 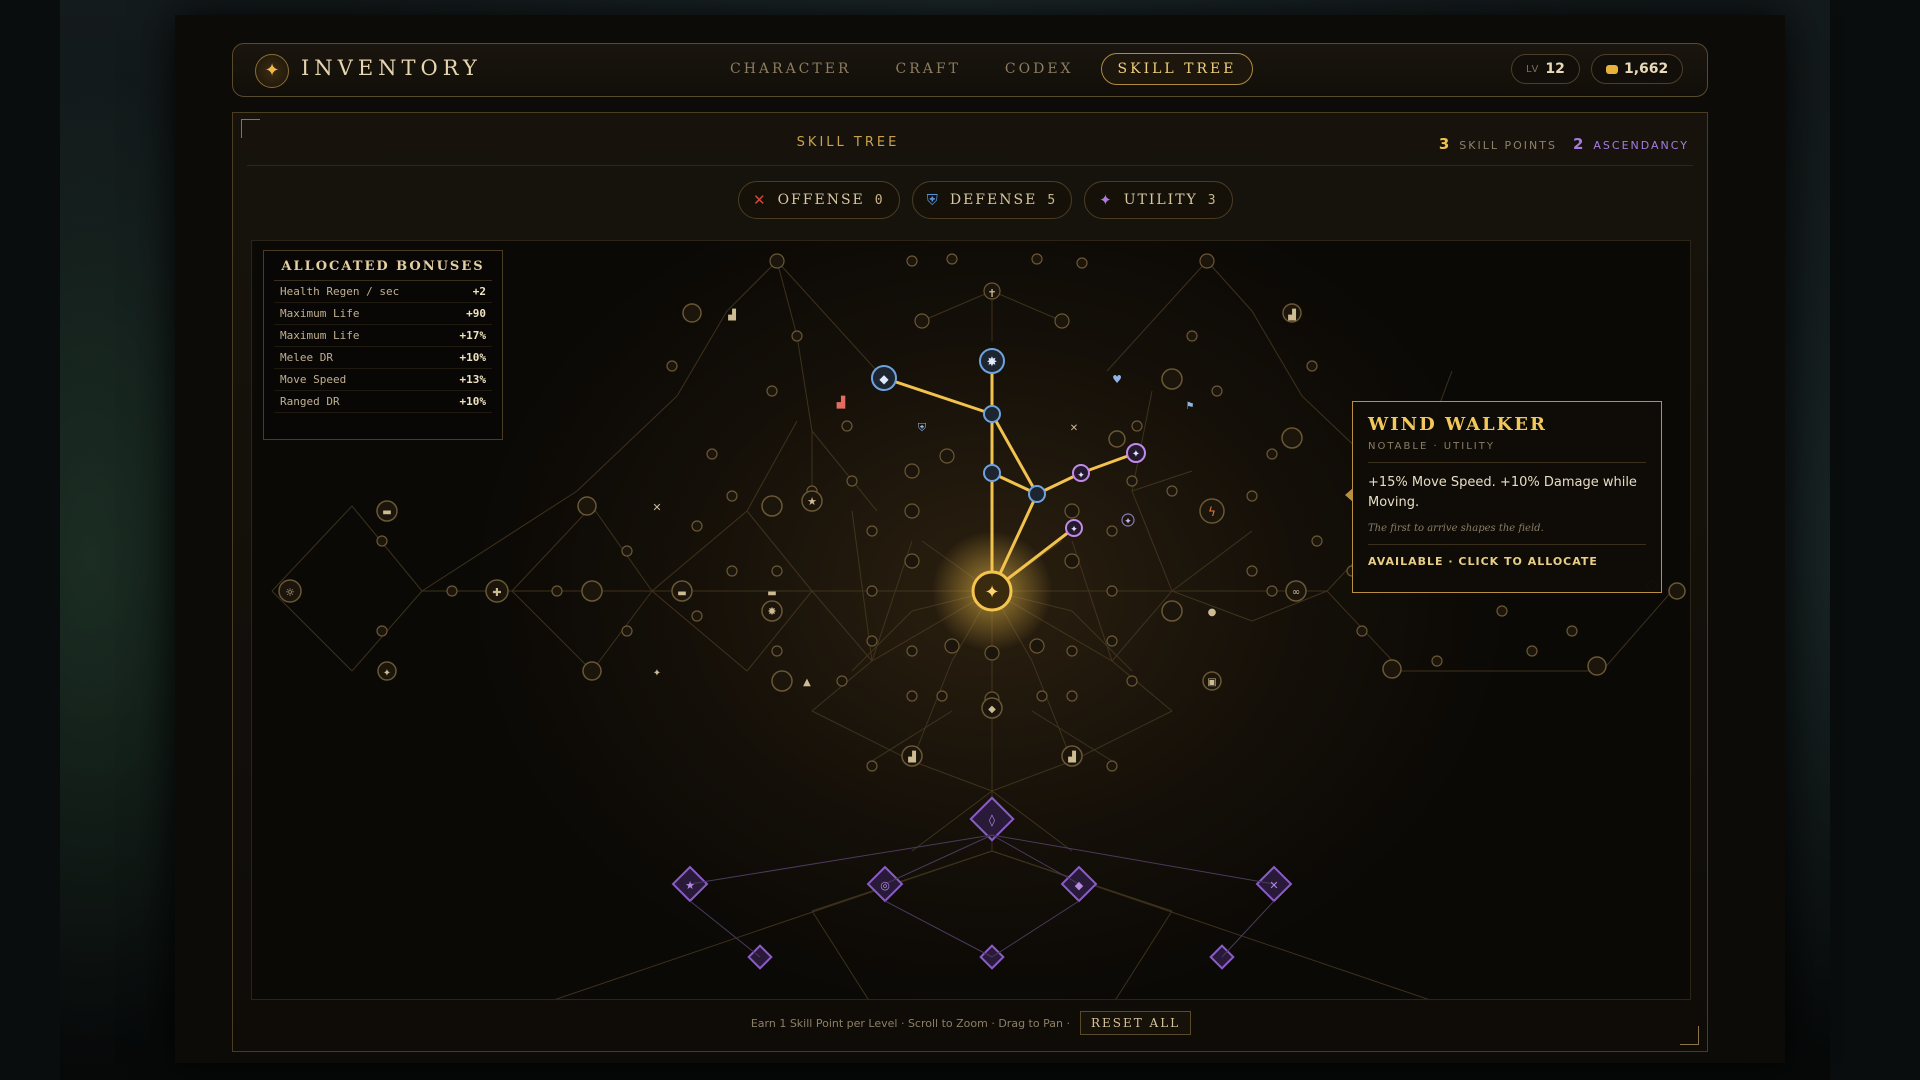 What do you see at coordinates (1555, 69) in the screenshot?
I see `level-value: 12` at bounding box center [1555, 69].